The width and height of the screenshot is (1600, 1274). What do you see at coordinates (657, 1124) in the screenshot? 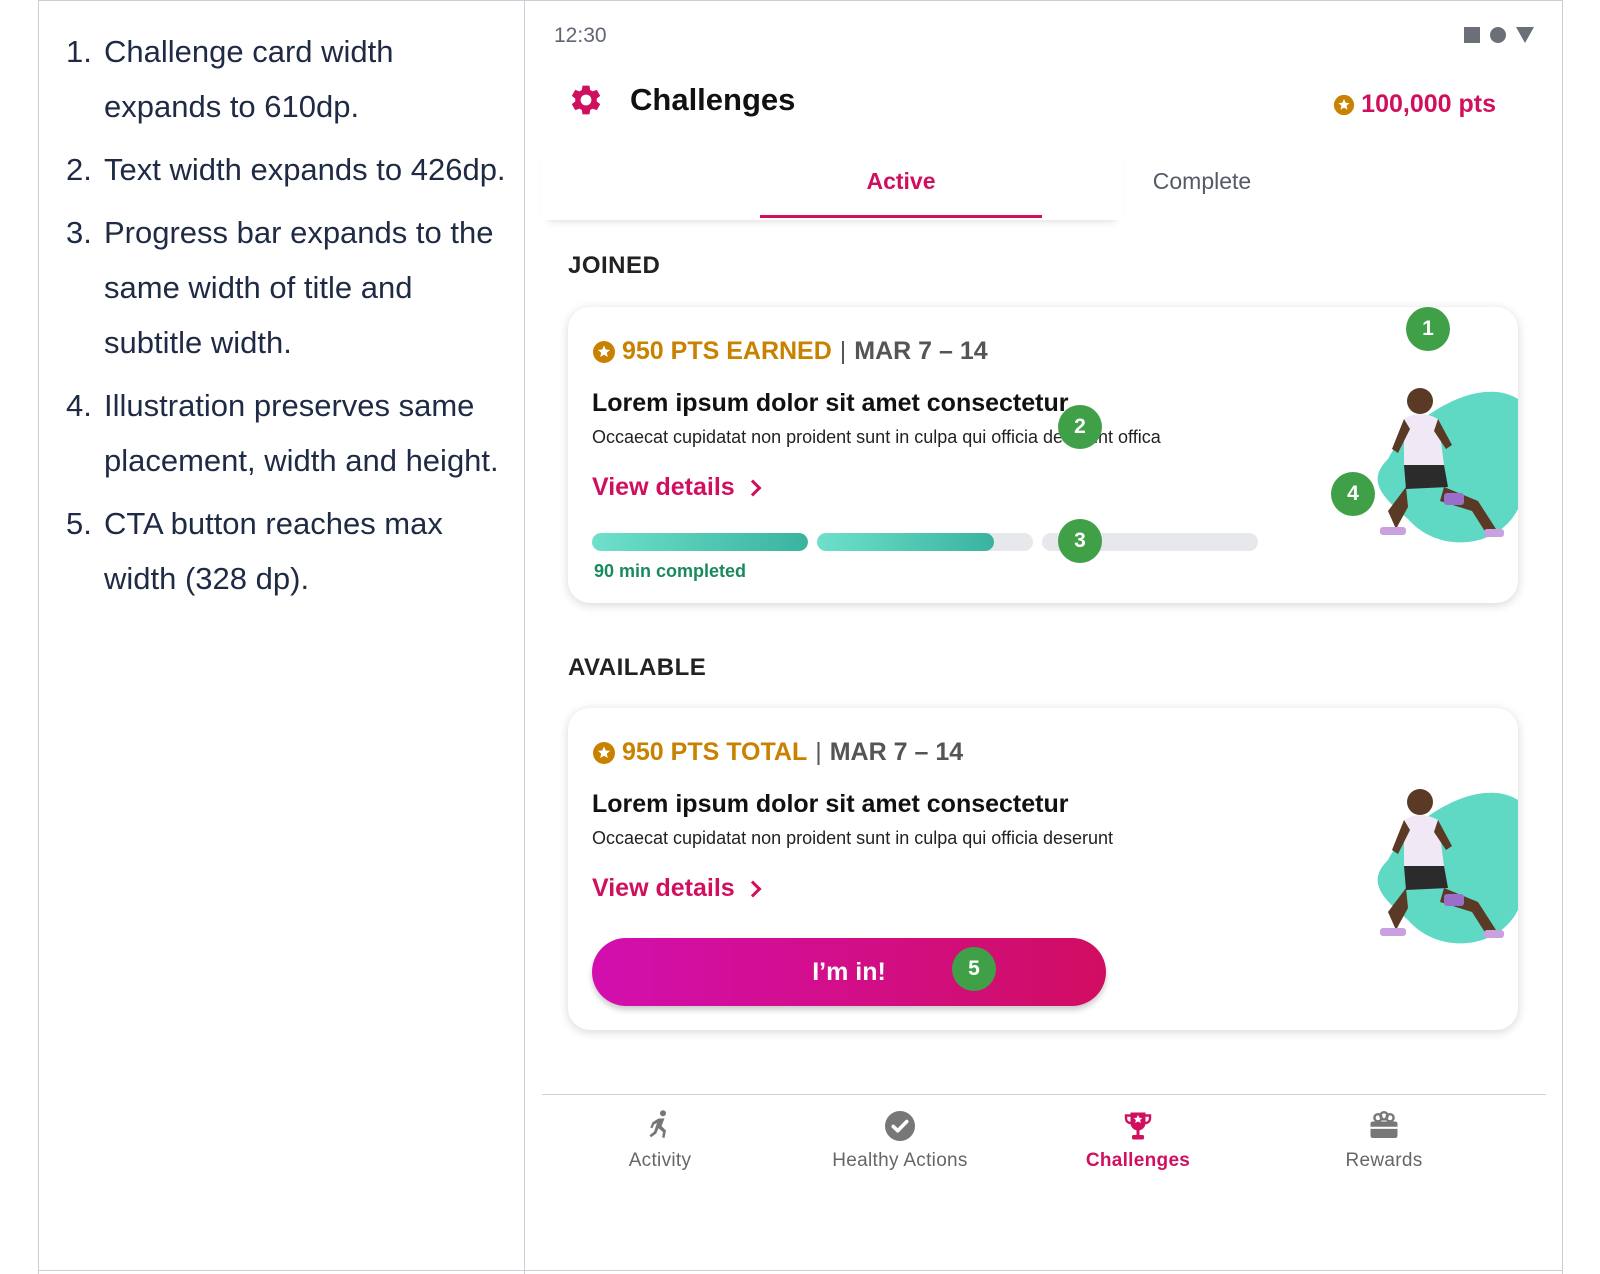
I see `running-person-icon` at bounding box center [657, 1124].